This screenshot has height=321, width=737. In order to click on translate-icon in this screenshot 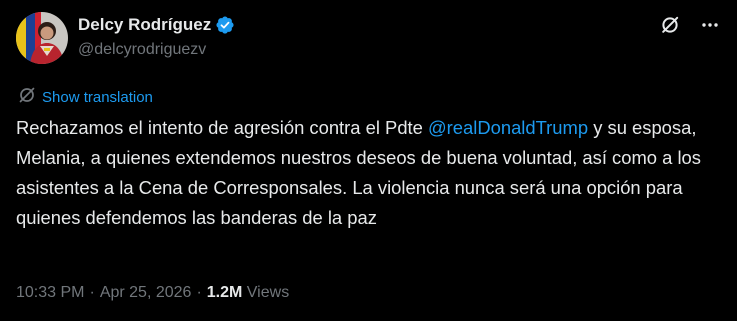, I will do `click(27, 97)`.